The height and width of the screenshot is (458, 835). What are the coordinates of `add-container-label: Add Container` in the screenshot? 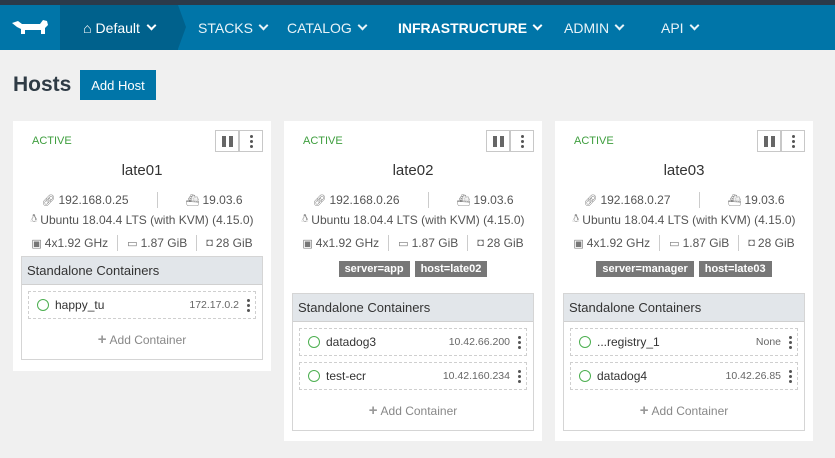 It's located at (148, 340).